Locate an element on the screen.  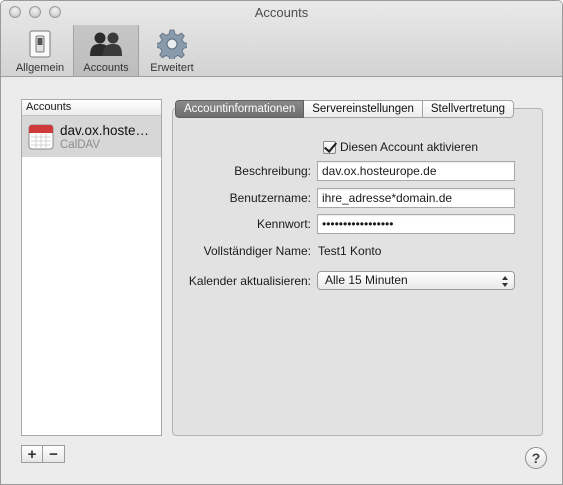
list-item: dav.ox.hoste… CalDAV is located at coordinates (91, 136).